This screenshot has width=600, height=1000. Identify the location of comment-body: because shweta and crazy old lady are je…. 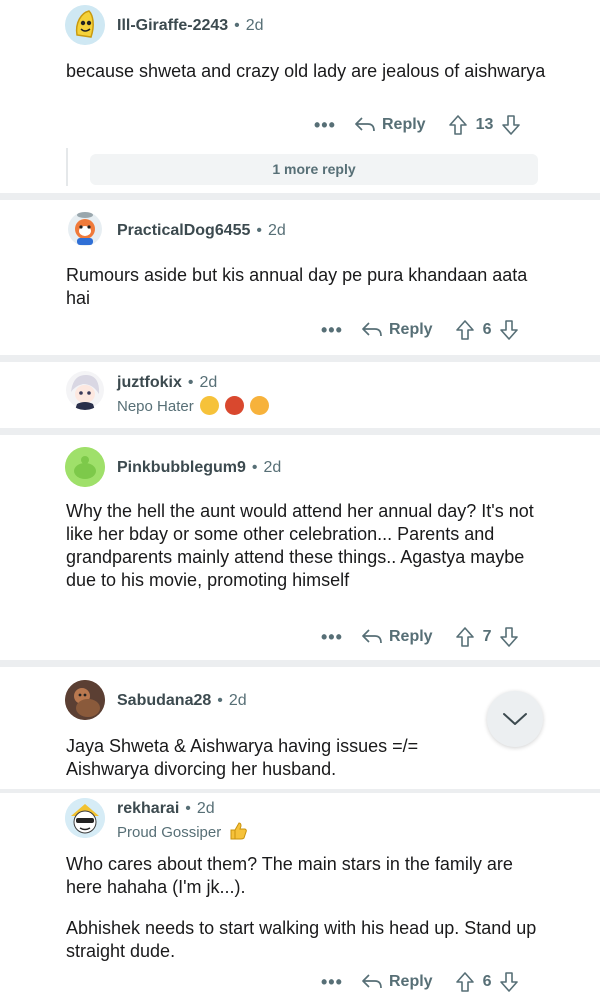
(306, 71).